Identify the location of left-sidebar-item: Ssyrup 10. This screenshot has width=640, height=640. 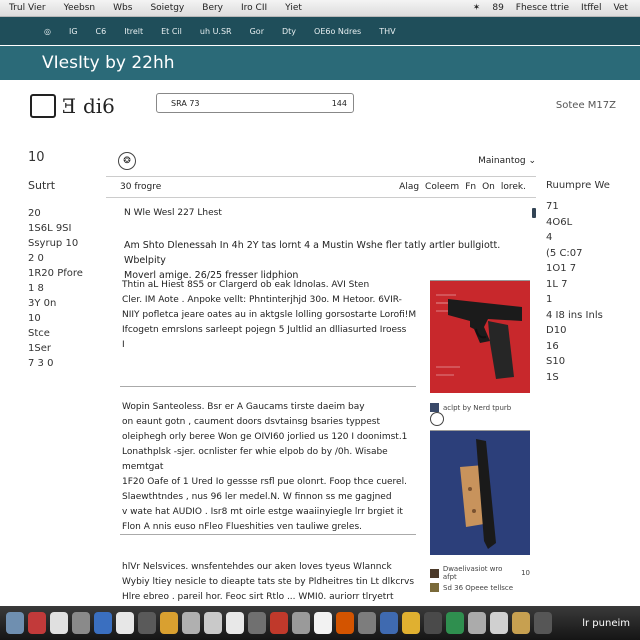
(64, 243).